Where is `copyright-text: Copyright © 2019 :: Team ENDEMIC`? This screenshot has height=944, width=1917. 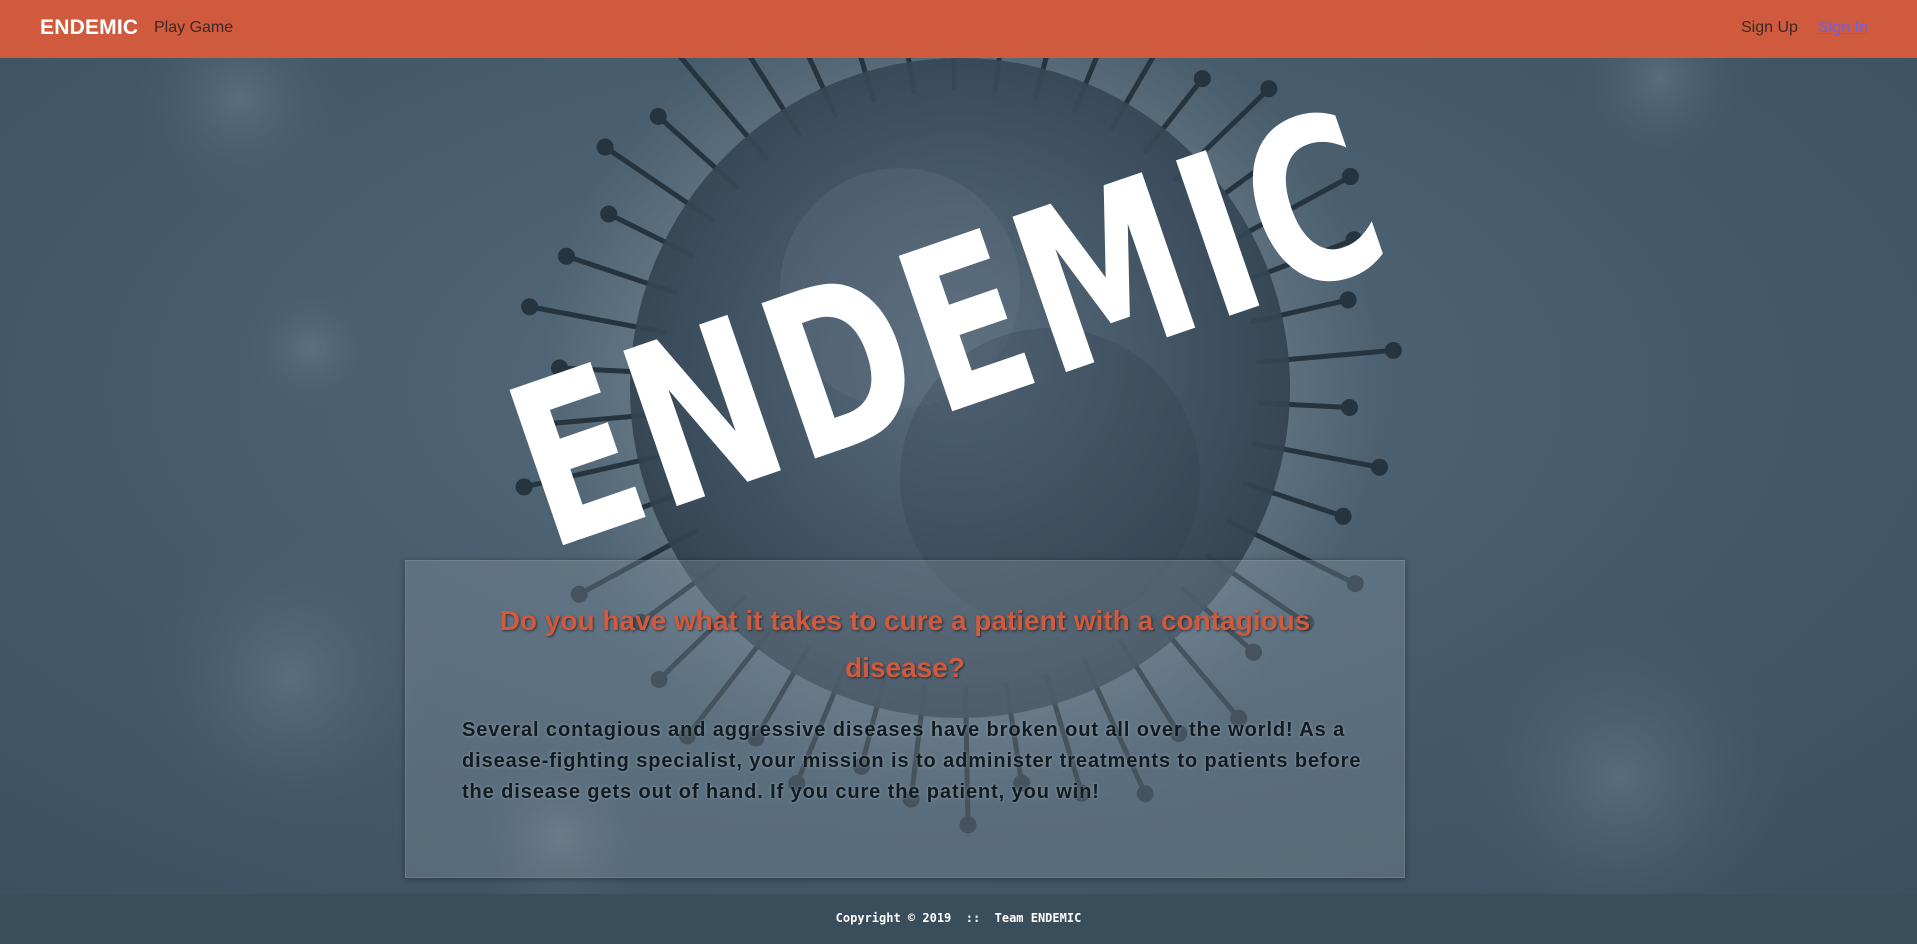 copyright-text: Copyright © 2019 :: Team ENDEMIC is located at coordinates (958, 918).